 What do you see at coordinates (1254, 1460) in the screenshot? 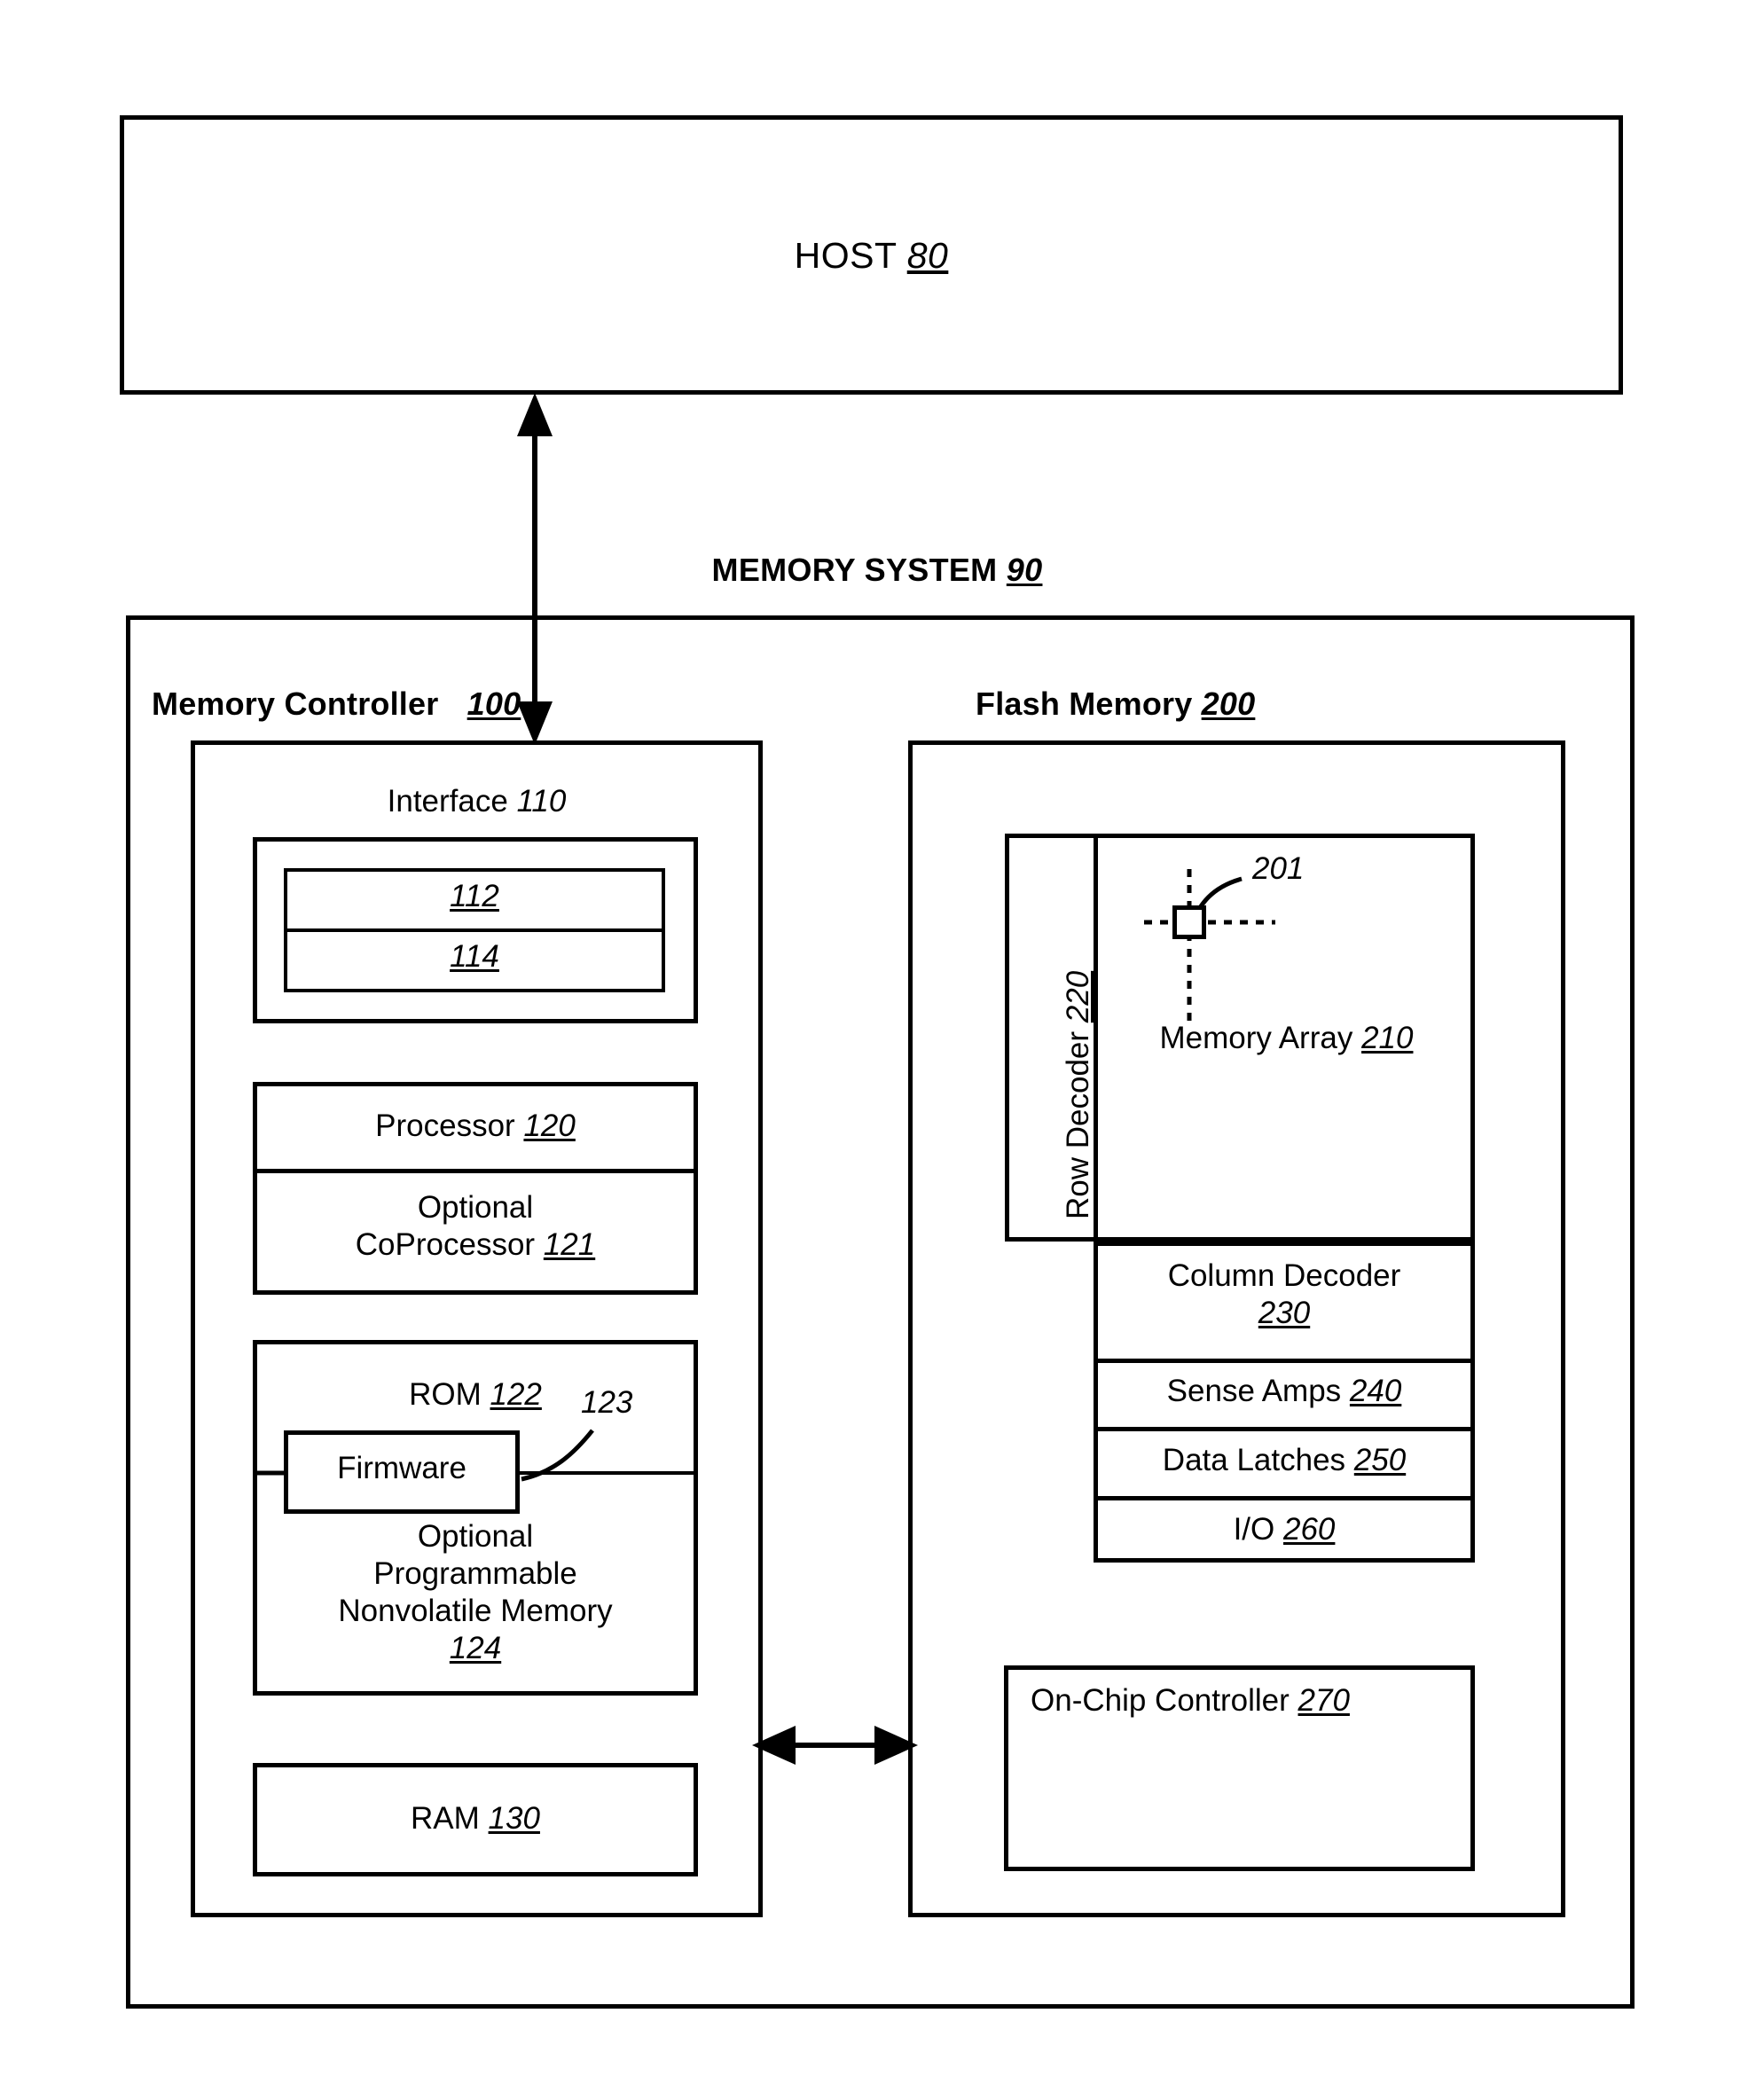
I see `data-latches-label-text: Data Latches` at bounding box center [1254, 1460].